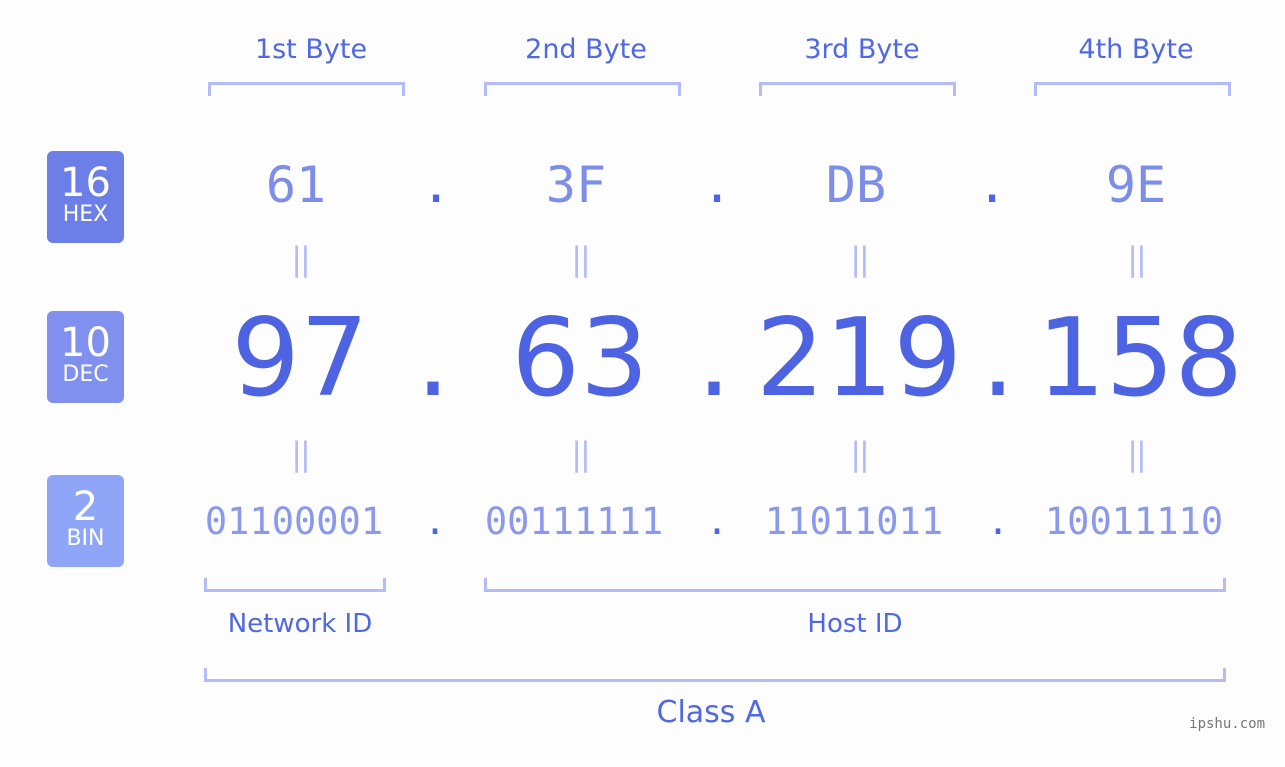 This screenshot has width=1285, height=767. I want to click on hex-value-3: DB, so click(856, 185).